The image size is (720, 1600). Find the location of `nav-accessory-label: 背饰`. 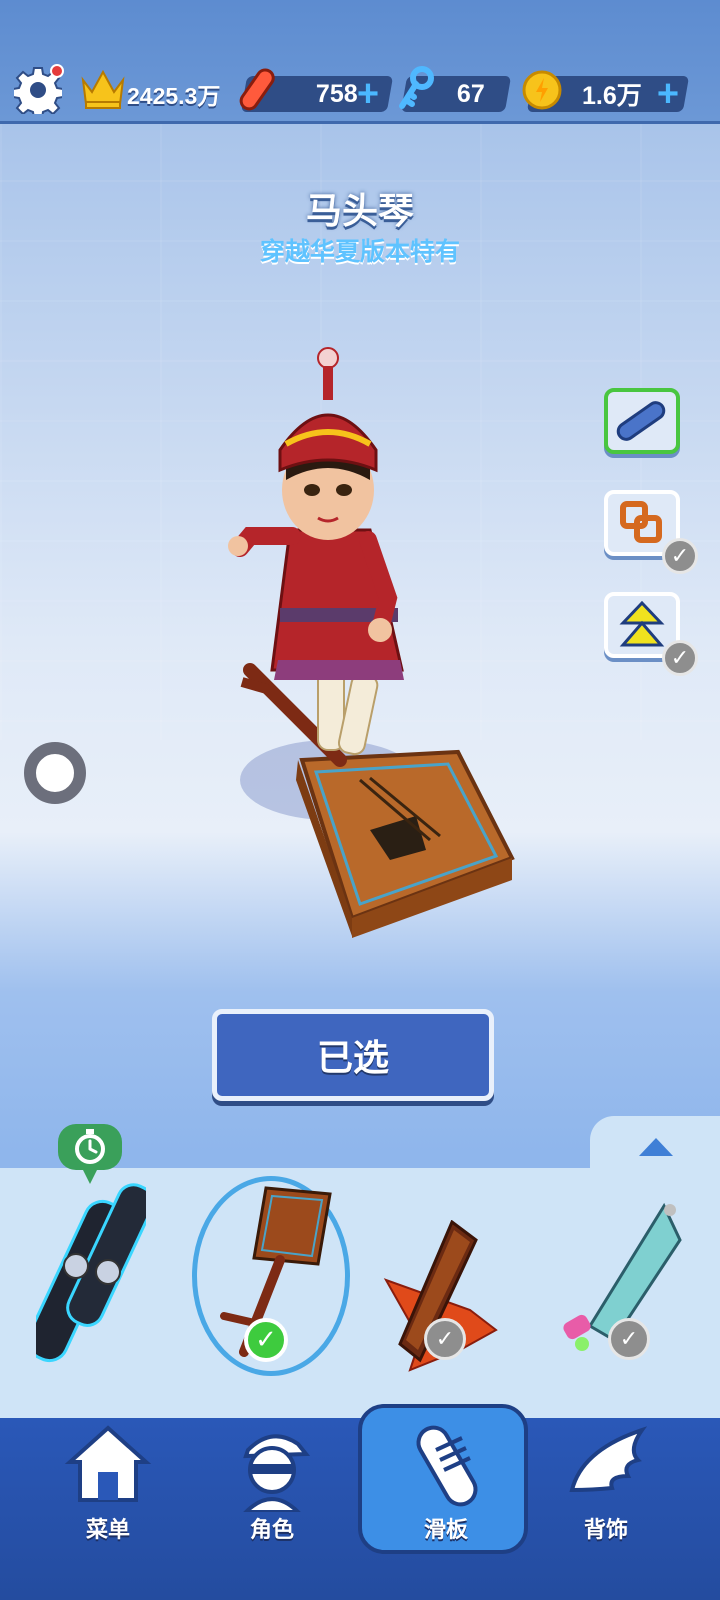

nav-accessory-label: 背饰 is located at coordinates (605, 1530).